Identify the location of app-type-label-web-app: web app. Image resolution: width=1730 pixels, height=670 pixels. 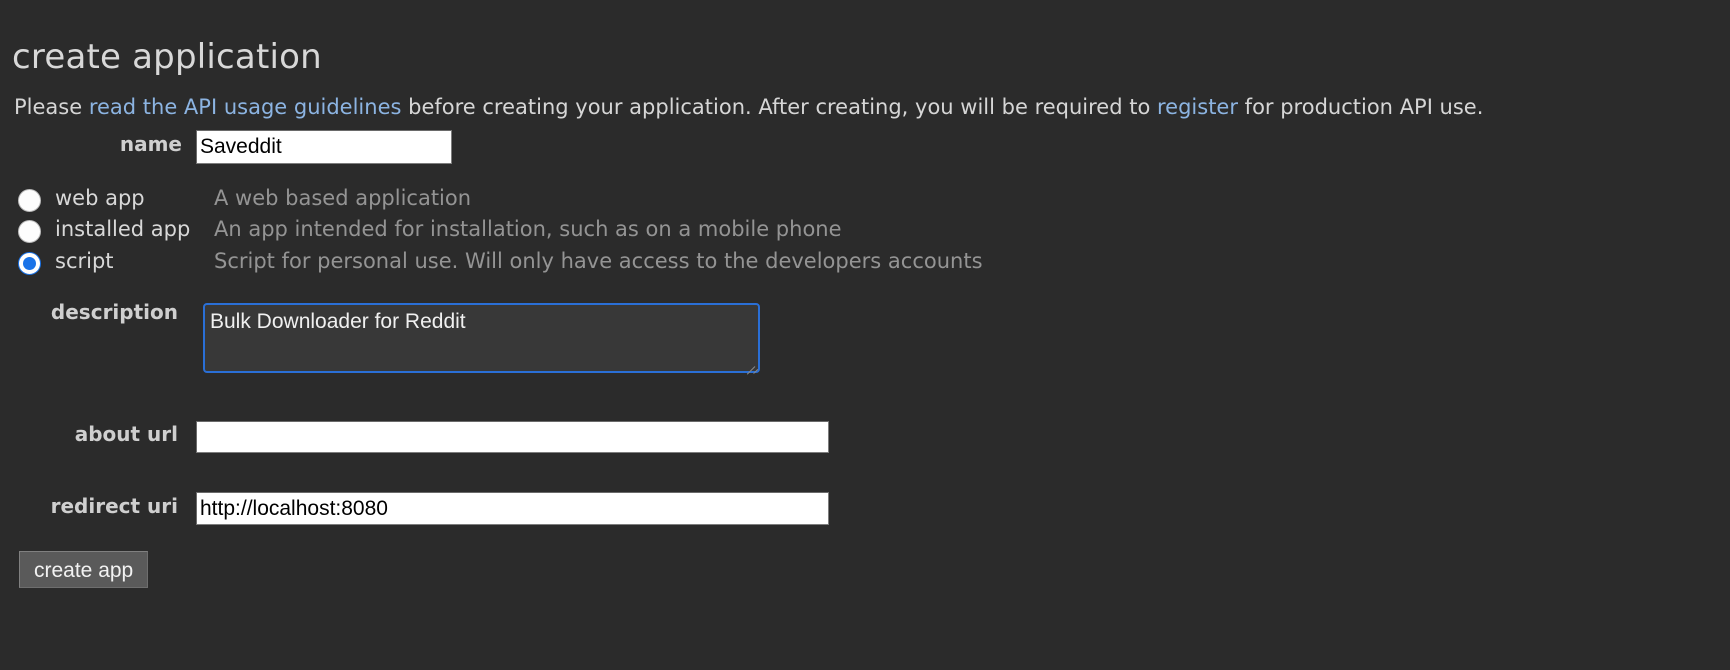
(100, 198).